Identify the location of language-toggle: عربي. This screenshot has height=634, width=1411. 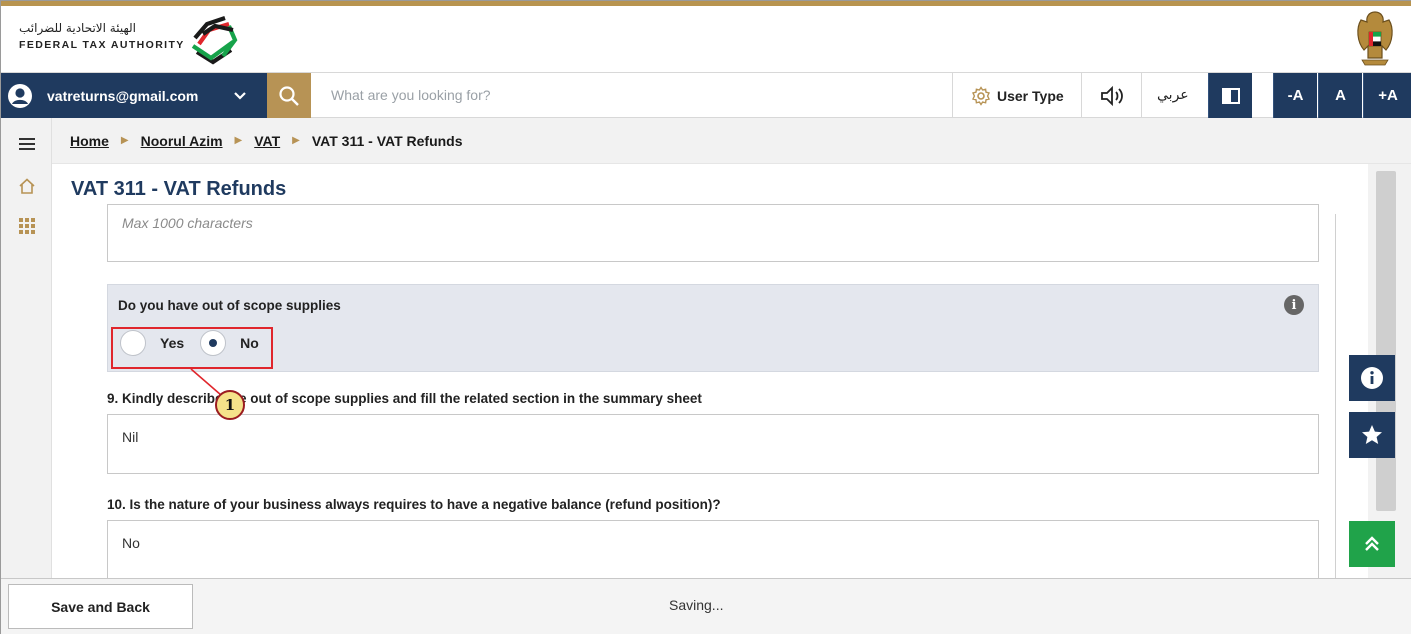
(1173, 95).